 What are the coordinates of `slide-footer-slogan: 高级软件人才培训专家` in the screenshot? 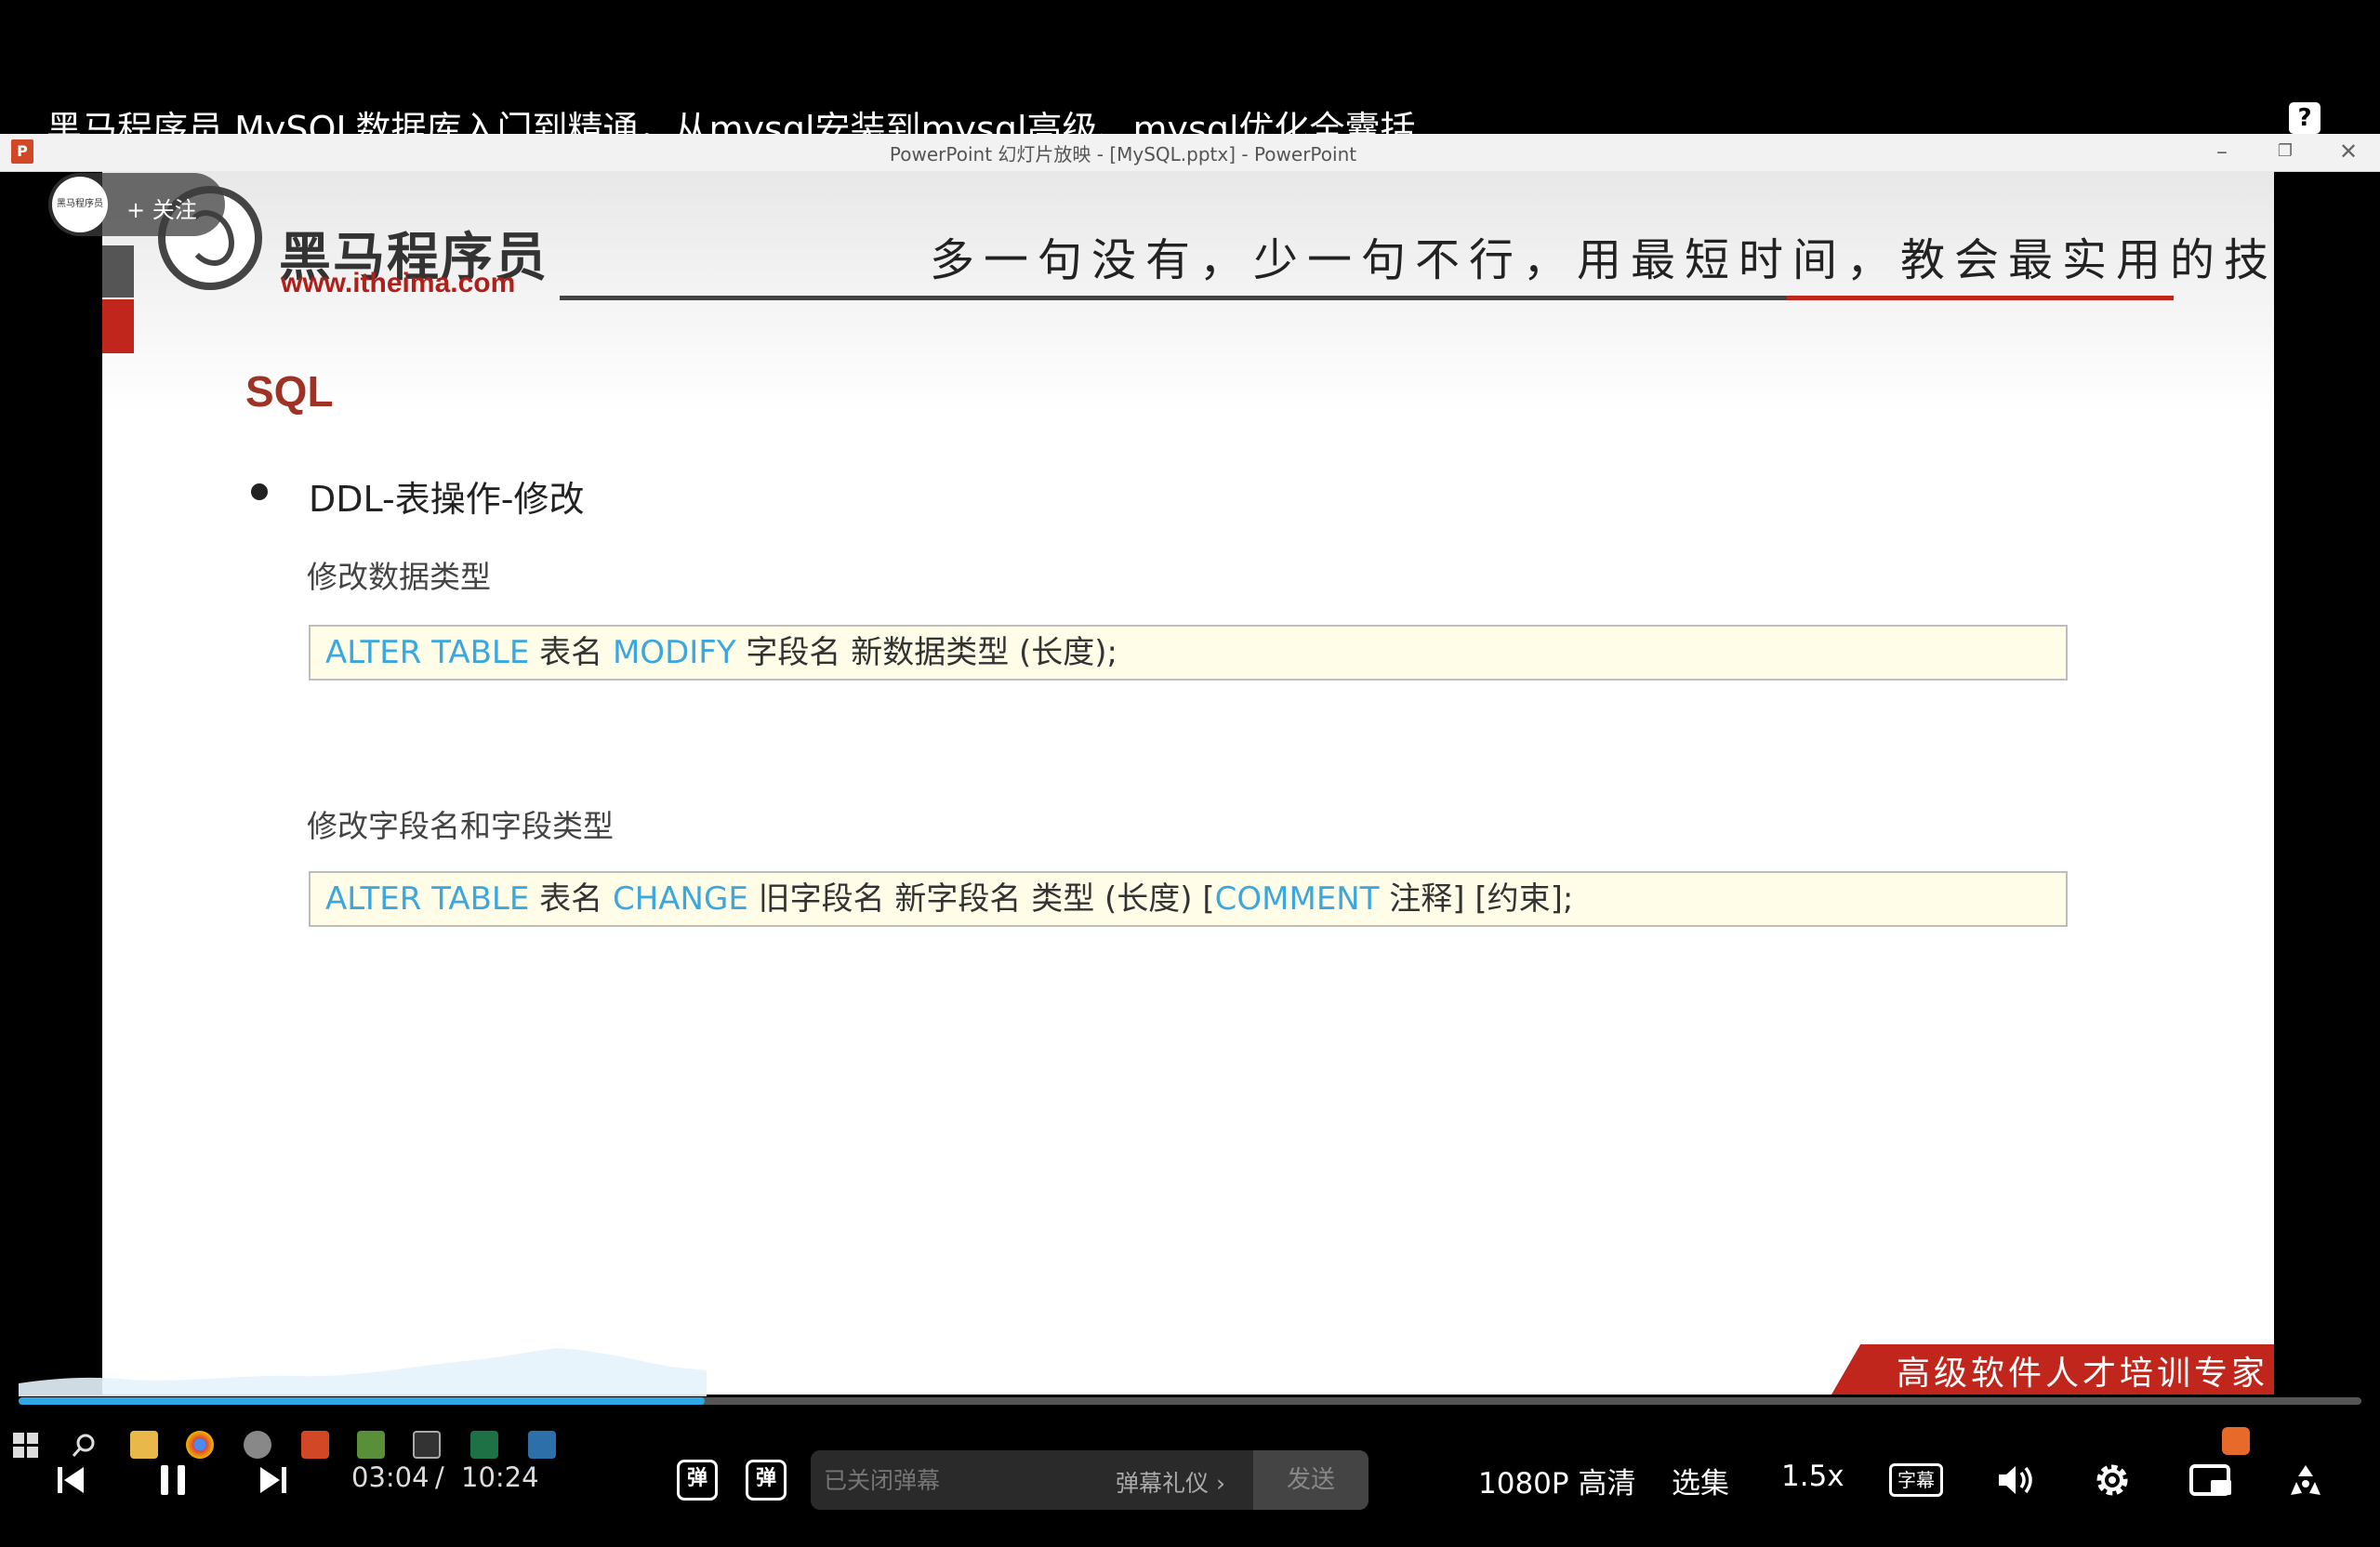 It's located at (2083, 1374).